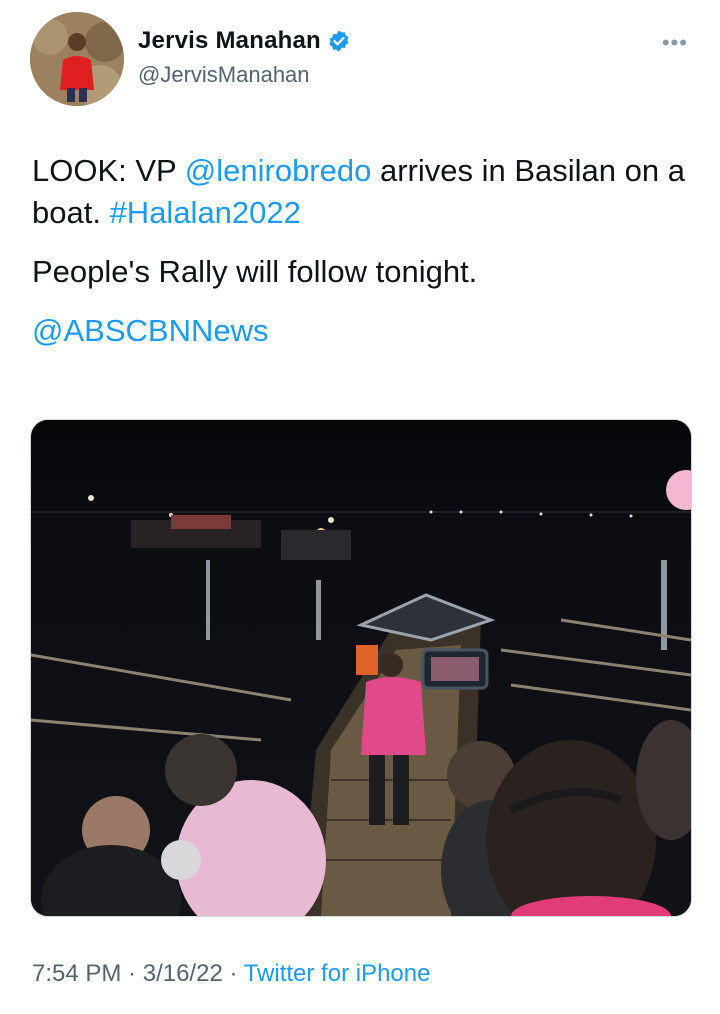  Describe the element at coordinates (183, 973) in the screenshot. I see `tweet-date: 3/16/22` at that location.